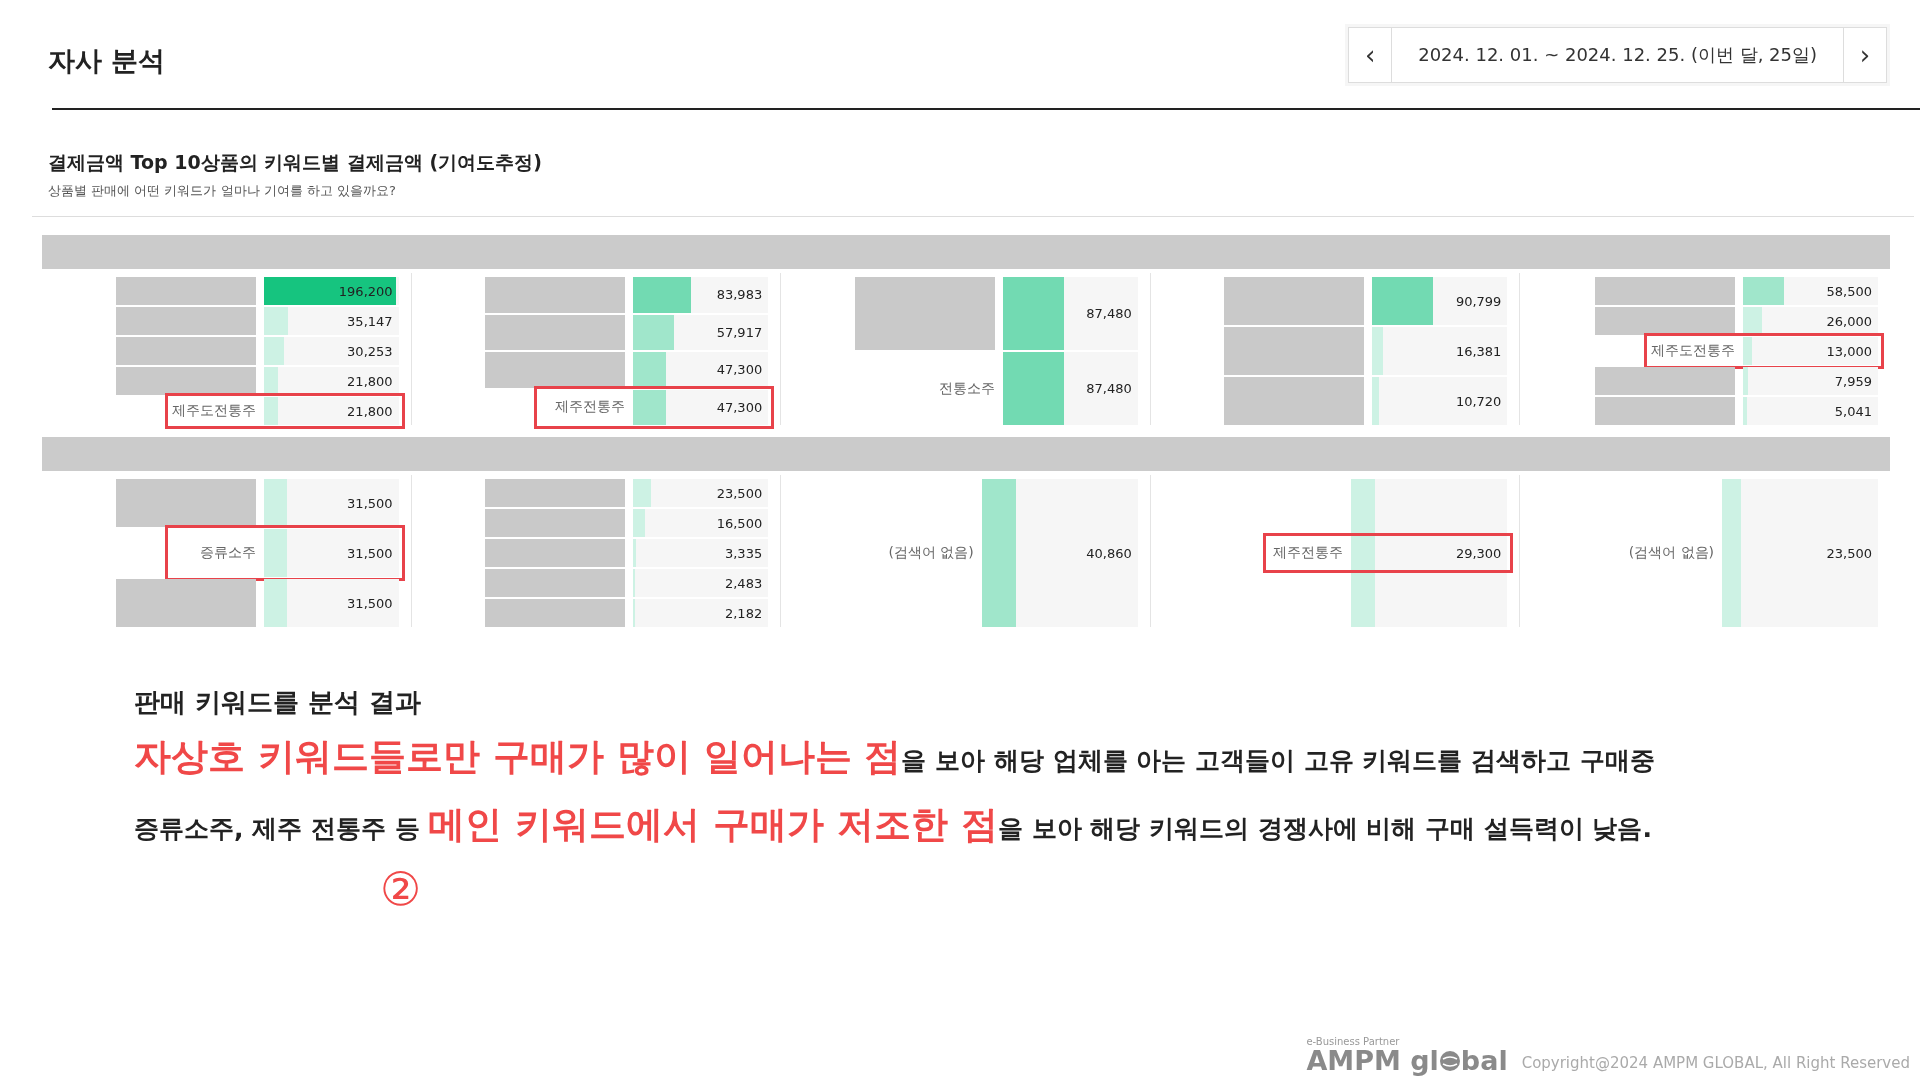 This screenshot has height=1080, width=1920. I want to click on keyword-amount: 83,983, so click(740, 295).